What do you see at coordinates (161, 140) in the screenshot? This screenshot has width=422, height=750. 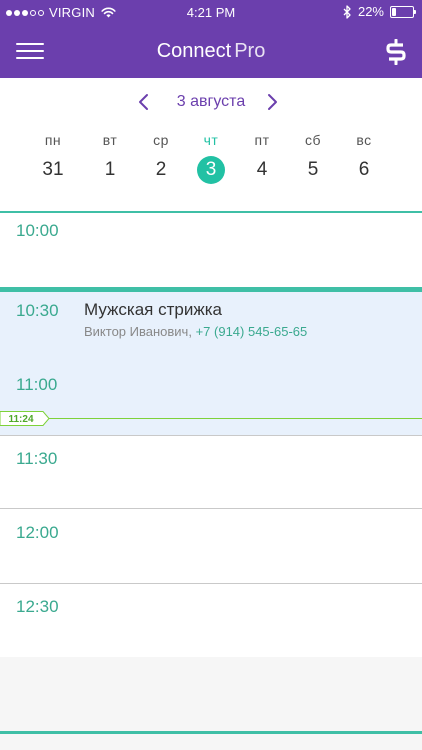 I see `day-name: ср` at bounding box center [161, 140].